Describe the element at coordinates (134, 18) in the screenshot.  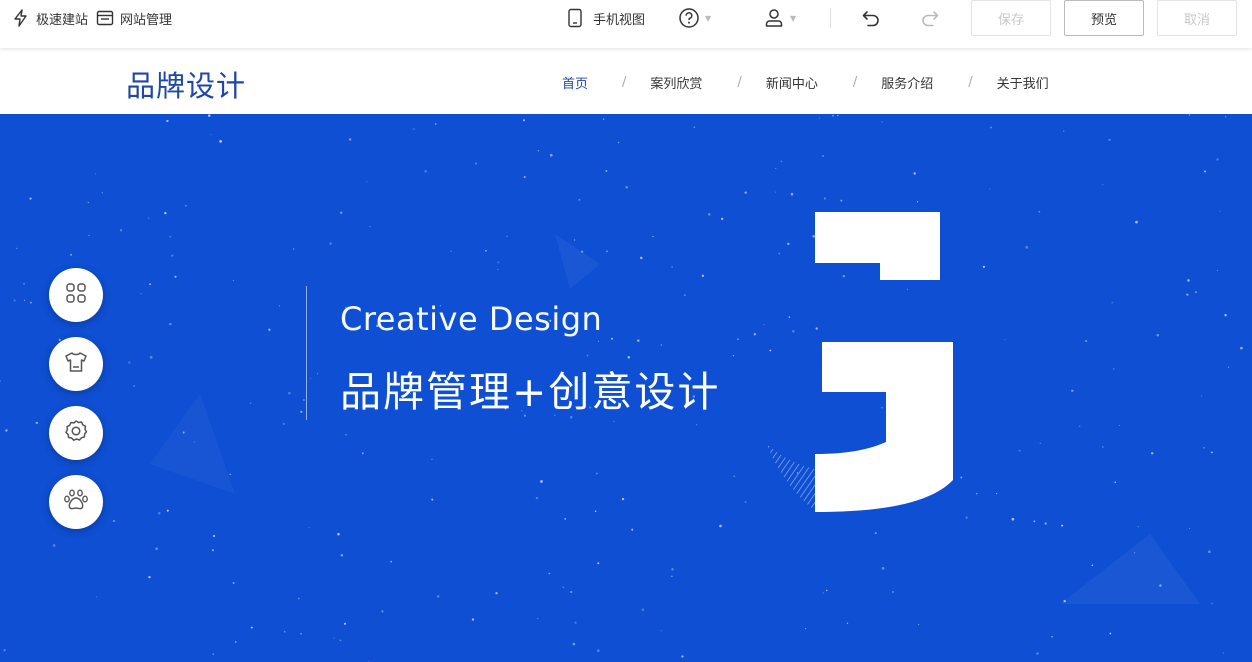
I see `site-manage-button: 网站管理` at that location.